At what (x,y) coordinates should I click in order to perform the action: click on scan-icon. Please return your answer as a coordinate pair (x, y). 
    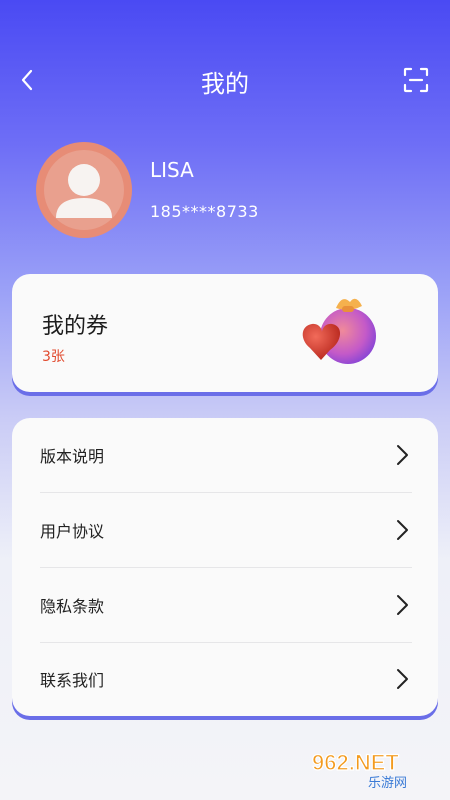
    Looking at the image, I should click on (416, 80).